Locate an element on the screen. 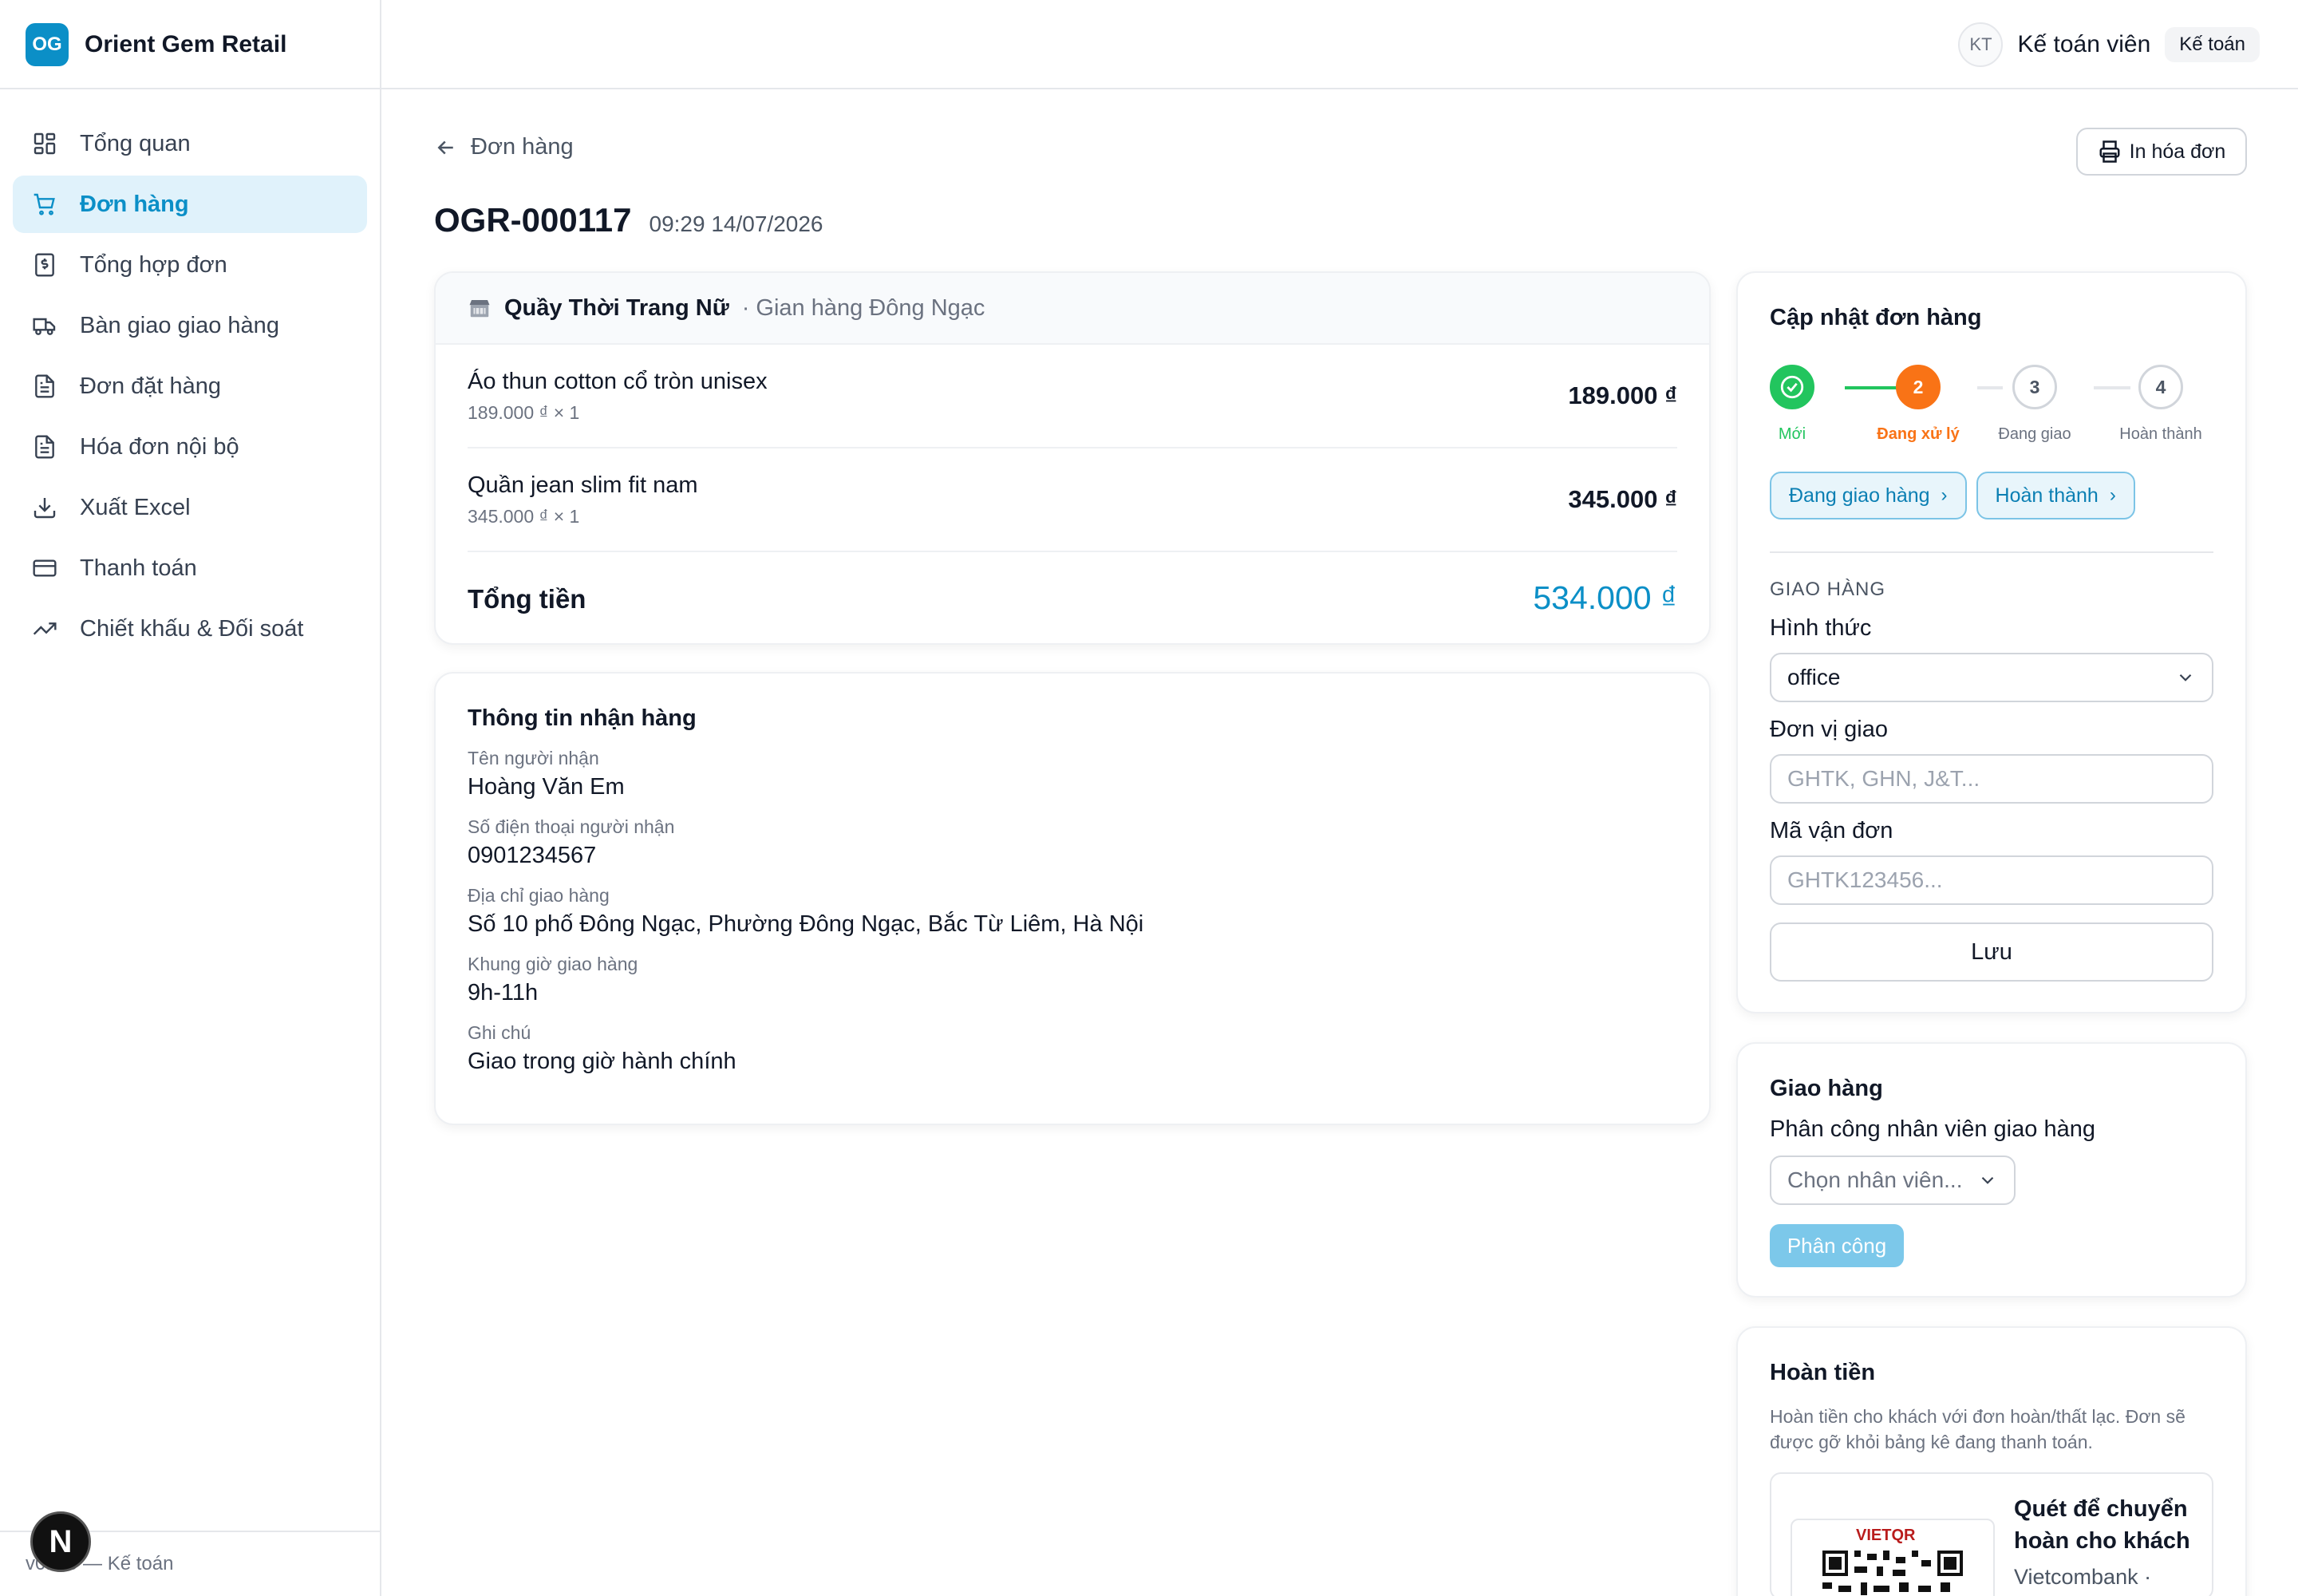 Image resolution: width=2298 pixels, height=1596 pixels. sidebar-item-delivery-handover: Bàn giao giao hàng is located at coordinates (190, 325).